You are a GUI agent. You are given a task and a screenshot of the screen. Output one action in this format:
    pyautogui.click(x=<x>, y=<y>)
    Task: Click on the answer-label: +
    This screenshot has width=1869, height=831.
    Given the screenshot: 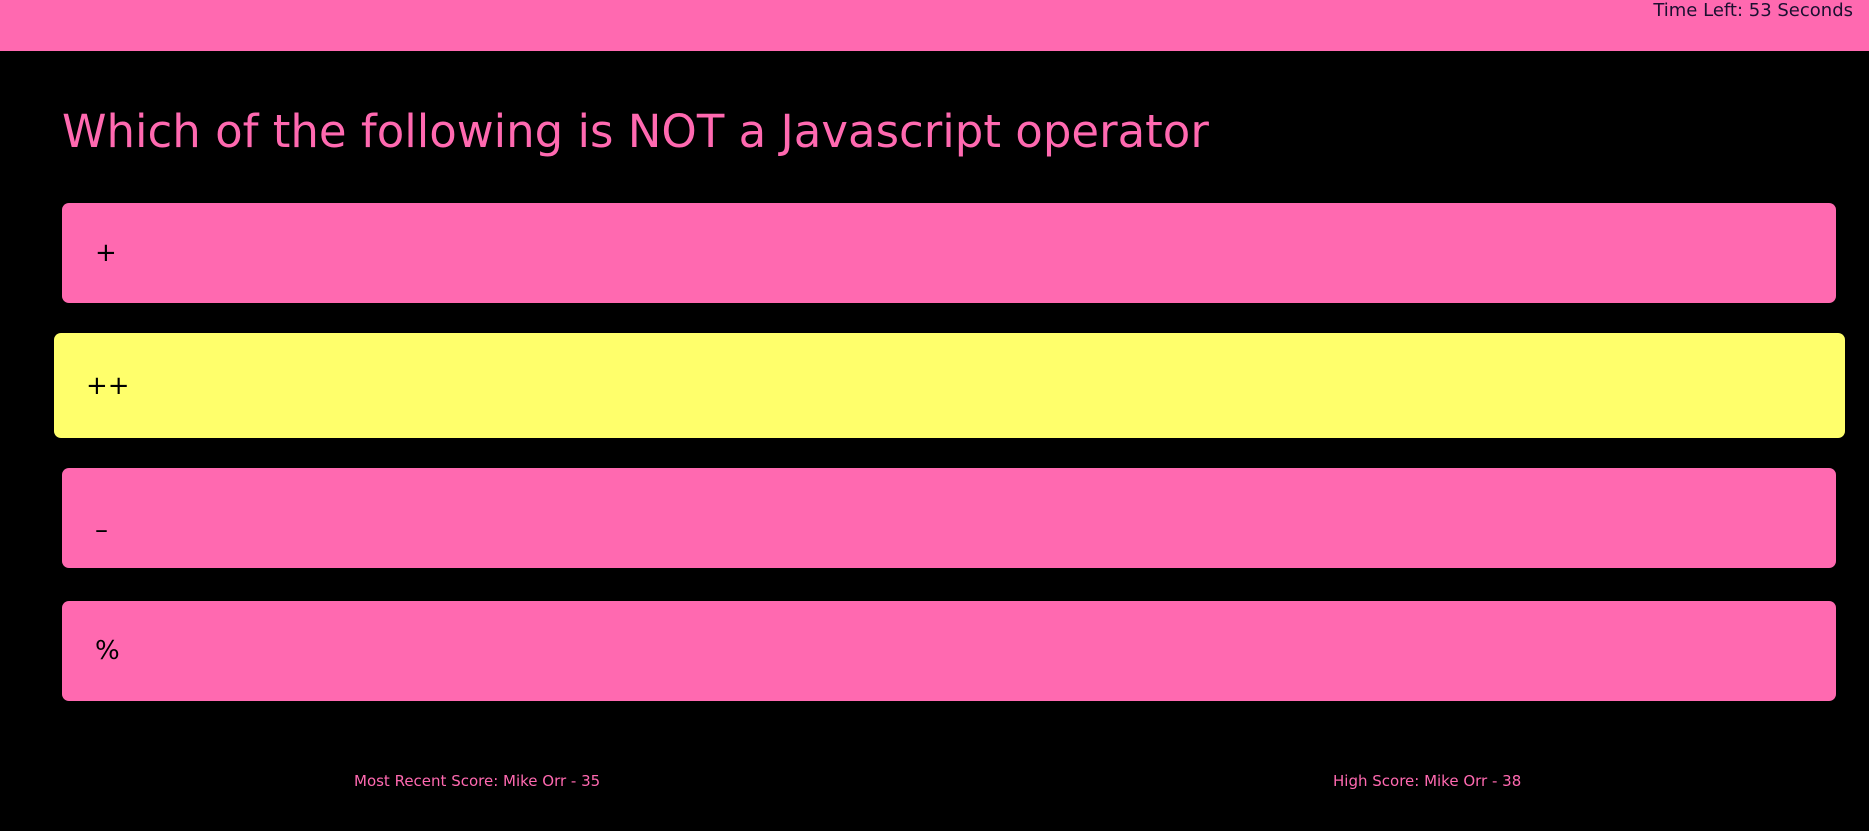 What is the action you would take?
    pyautogui.click(x=106, y=253)
    